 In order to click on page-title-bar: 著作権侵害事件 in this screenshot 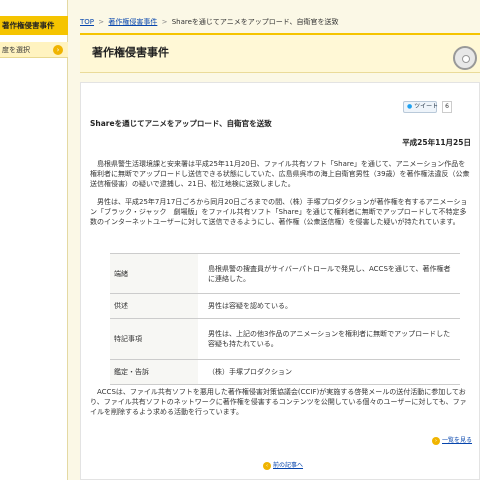, I will do `click(280, 53)`.